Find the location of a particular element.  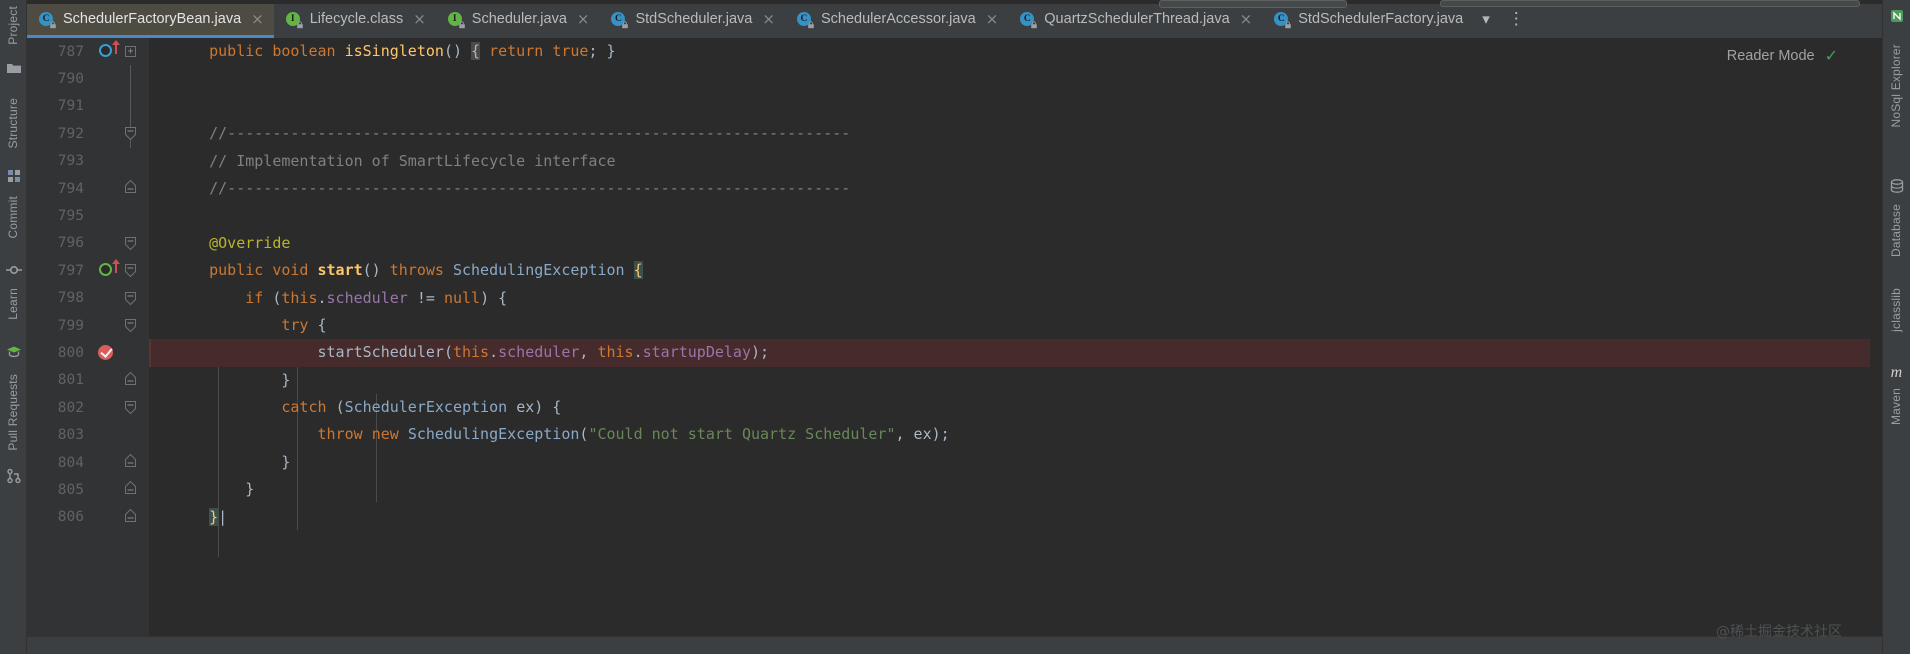

database-glyph is located at coordinates (1896, 186).